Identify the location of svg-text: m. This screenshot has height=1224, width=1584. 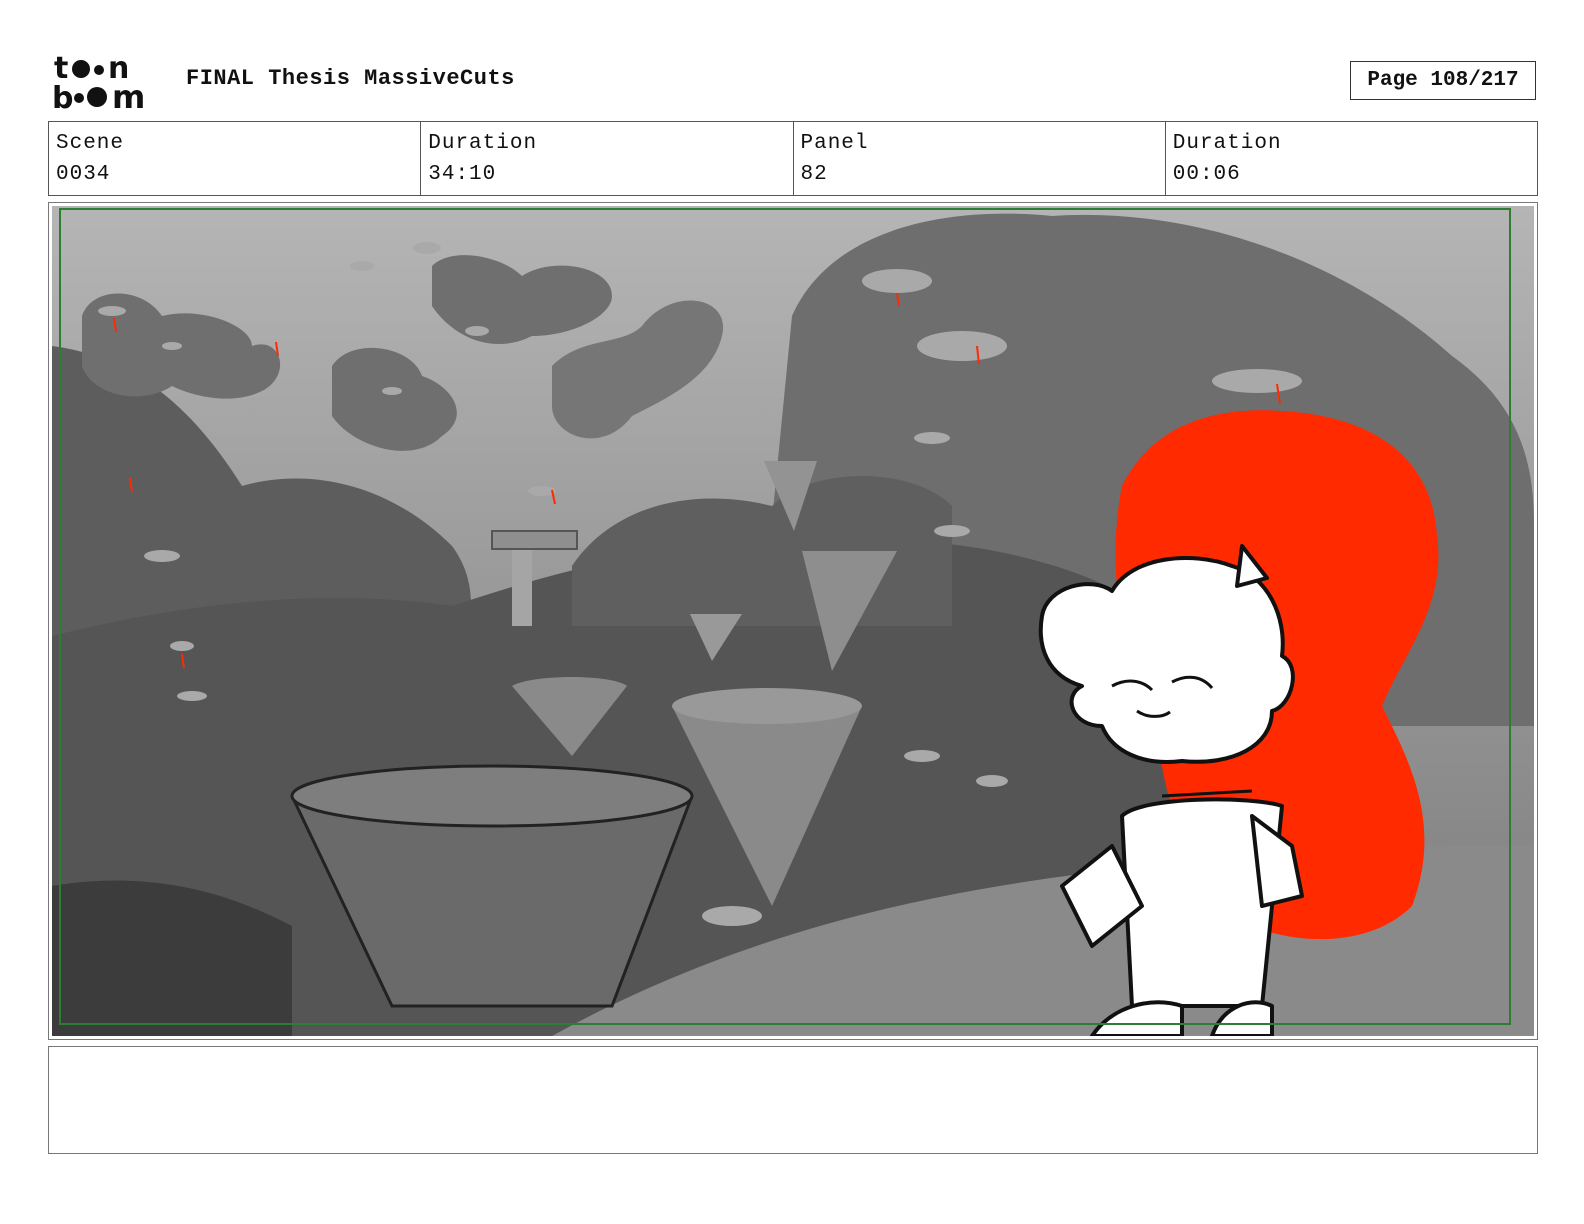
(128, 94).